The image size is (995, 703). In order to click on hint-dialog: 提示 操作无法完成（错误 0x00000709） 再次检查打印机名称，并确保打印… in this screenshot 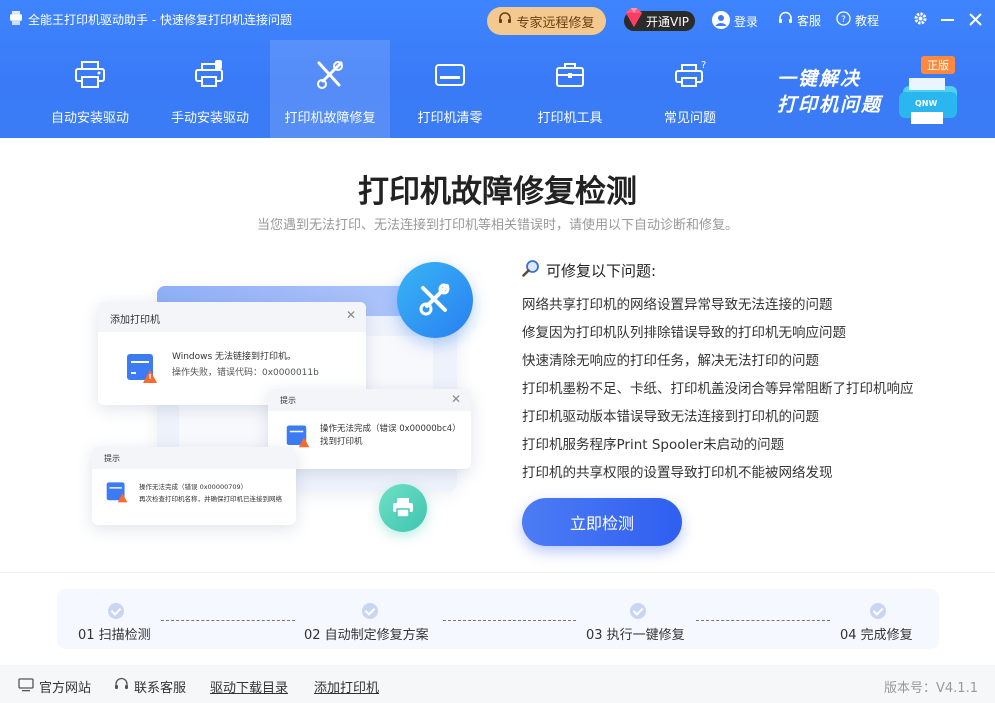, I will do `click(194, 486)`.